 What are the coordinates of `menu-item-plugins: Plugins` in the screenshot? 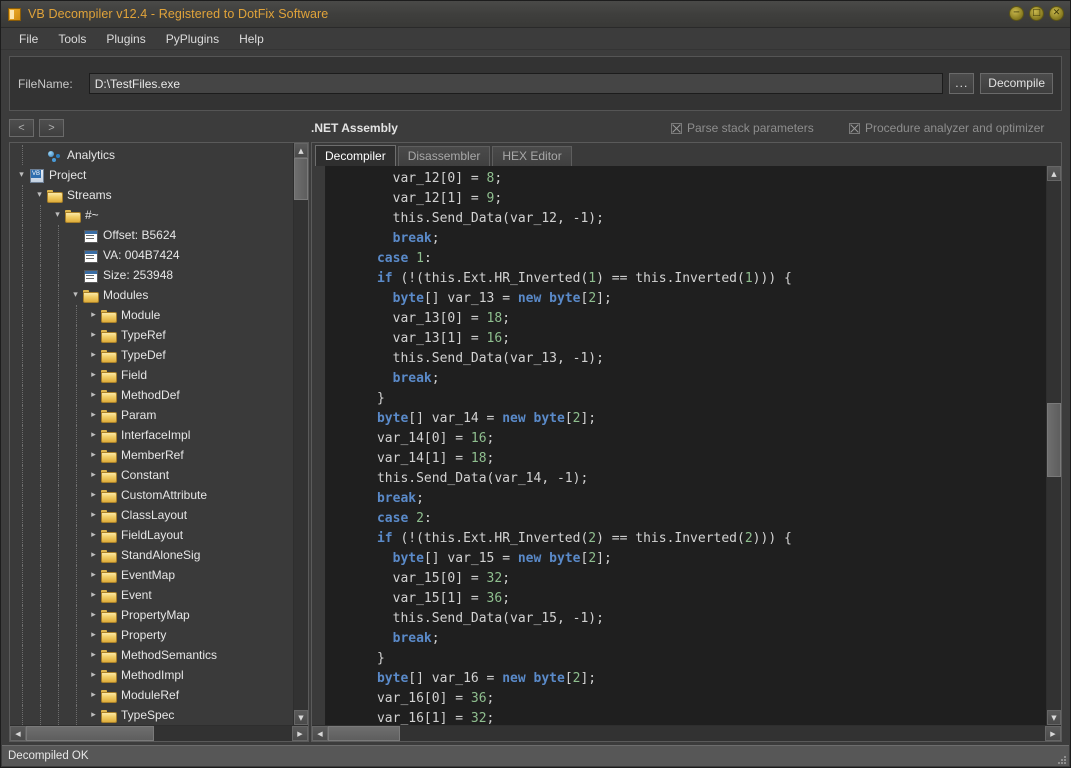 It's located at (125, 39).